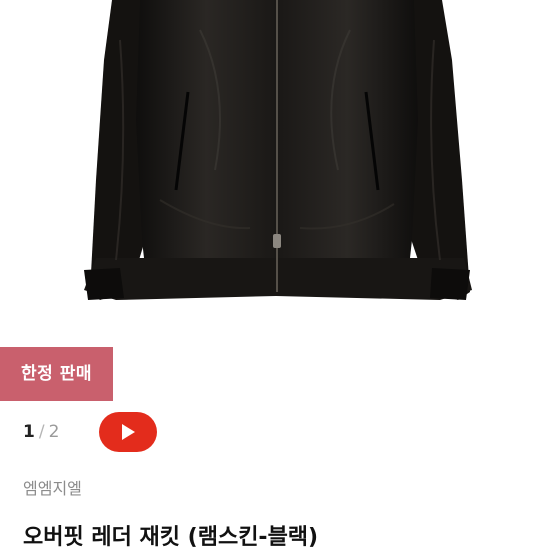 The height and width of the screenshot is (554, 554). What do you see at coordinates (52, 489) in the screenshot?
I see `brand-name: 엠엠지엘` at bounding box center [52, 489].